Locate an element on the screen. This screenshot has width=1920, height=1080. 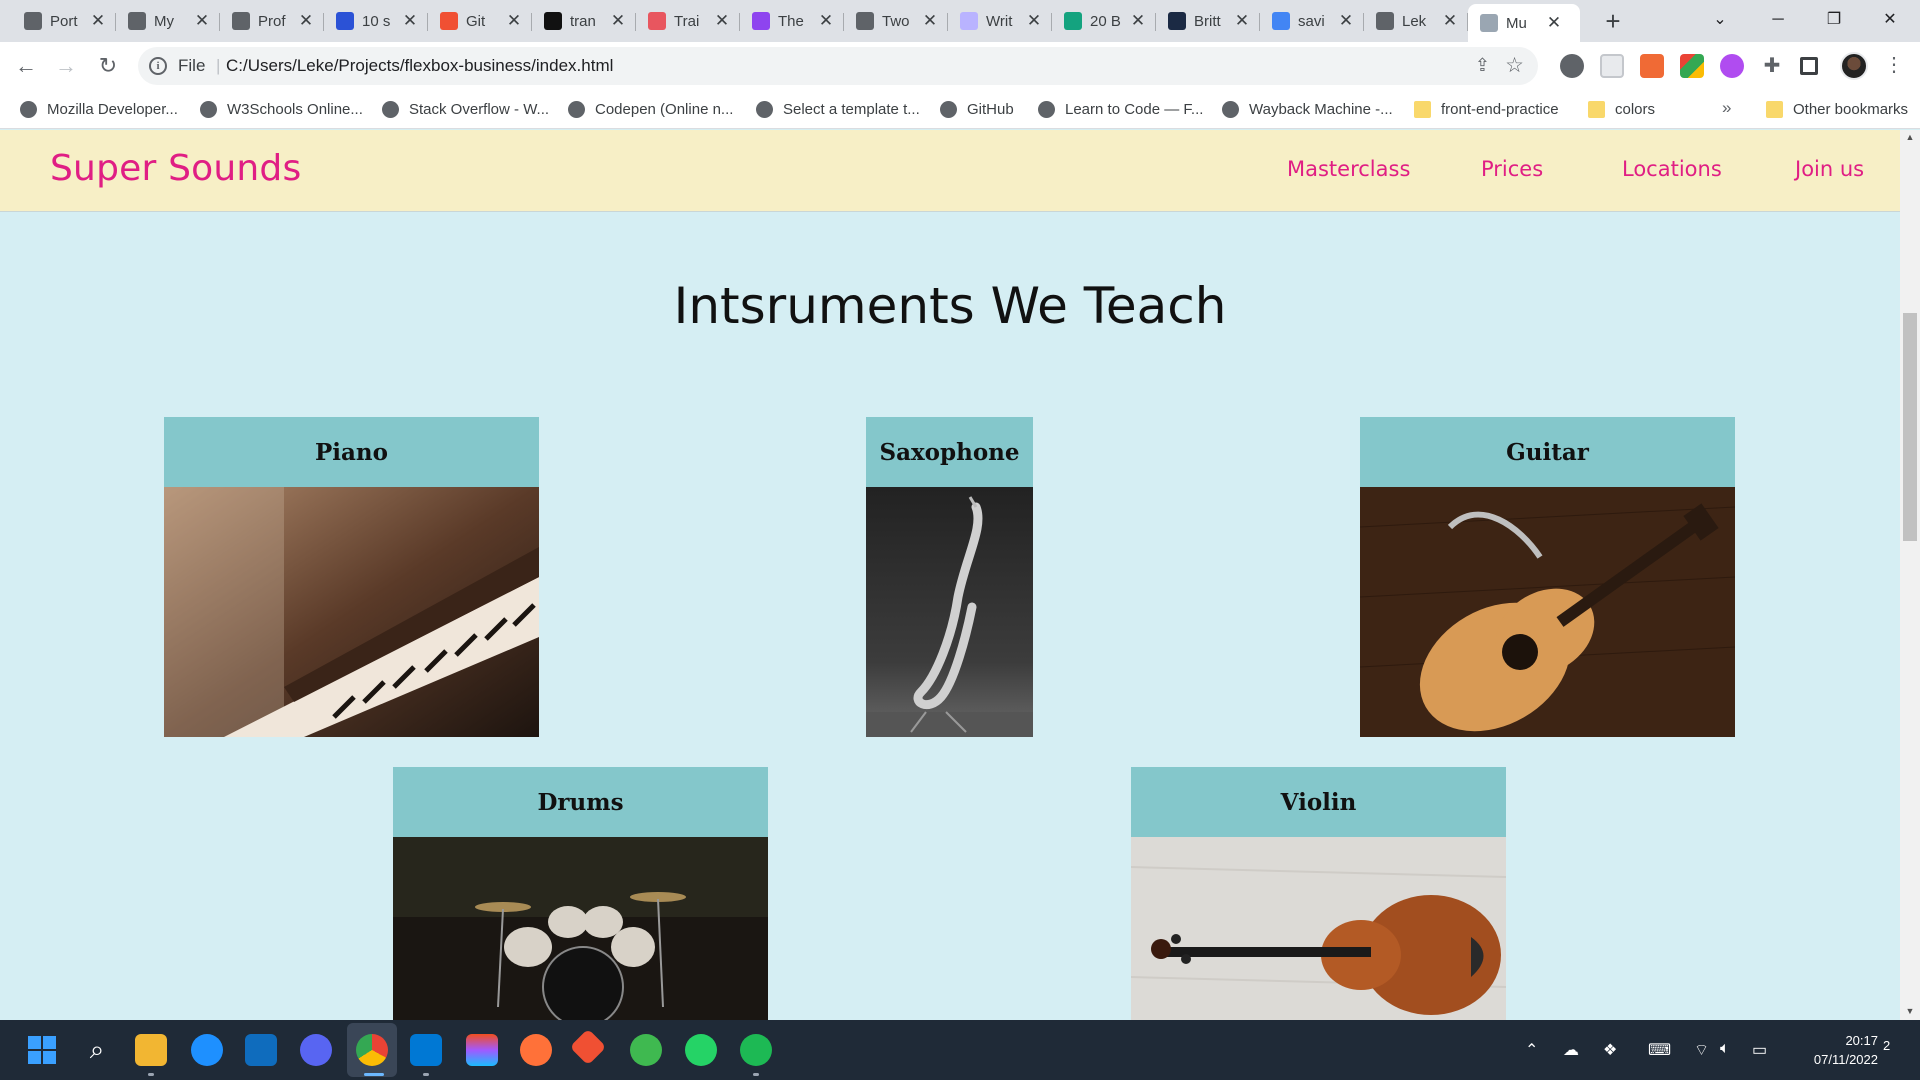
telegram-icon is located at coordinates (646, 1050).